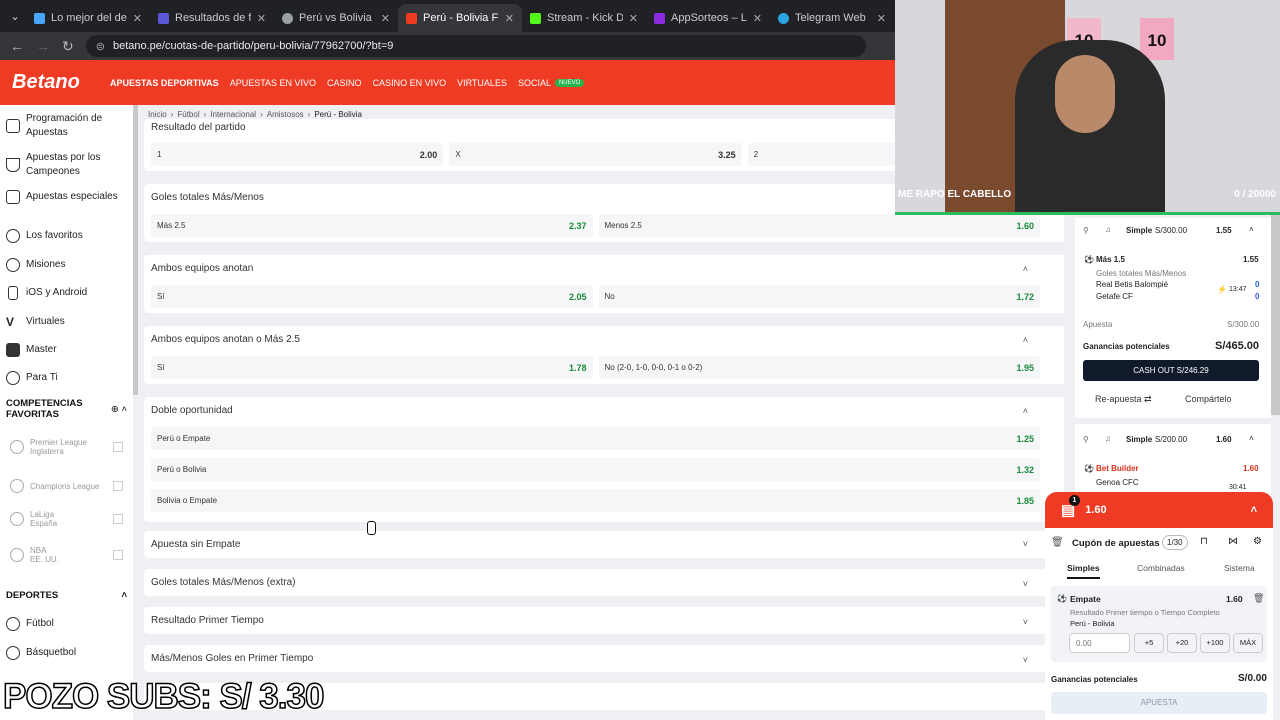 This screenshot has width=1280, height=720. Describe the element at coordinates (372, 296) in the screenshot. I see `odds-button: Sí 2.05` at that location.